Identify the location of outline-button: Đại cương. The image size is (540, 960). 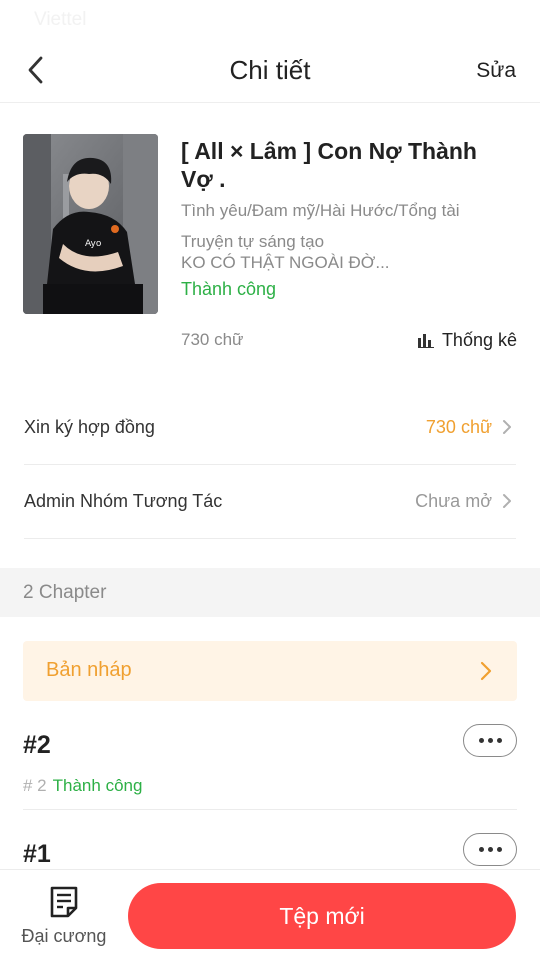
(64, 919).